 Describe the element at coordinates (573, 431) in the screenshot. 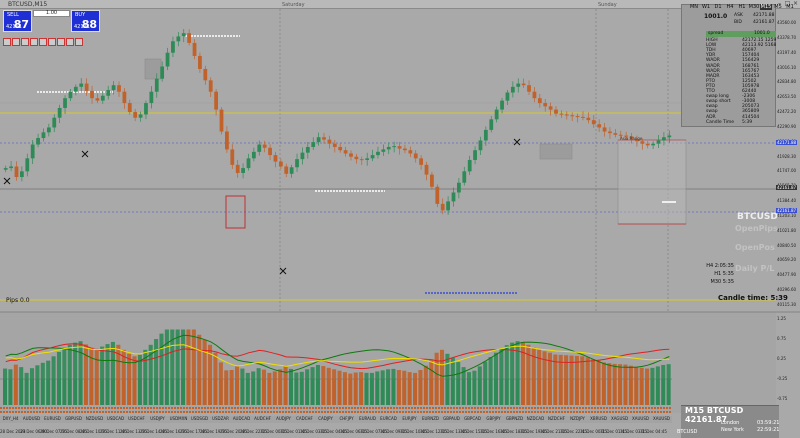

I see `time-tick-label: 30 Dec 22:45` at that location.